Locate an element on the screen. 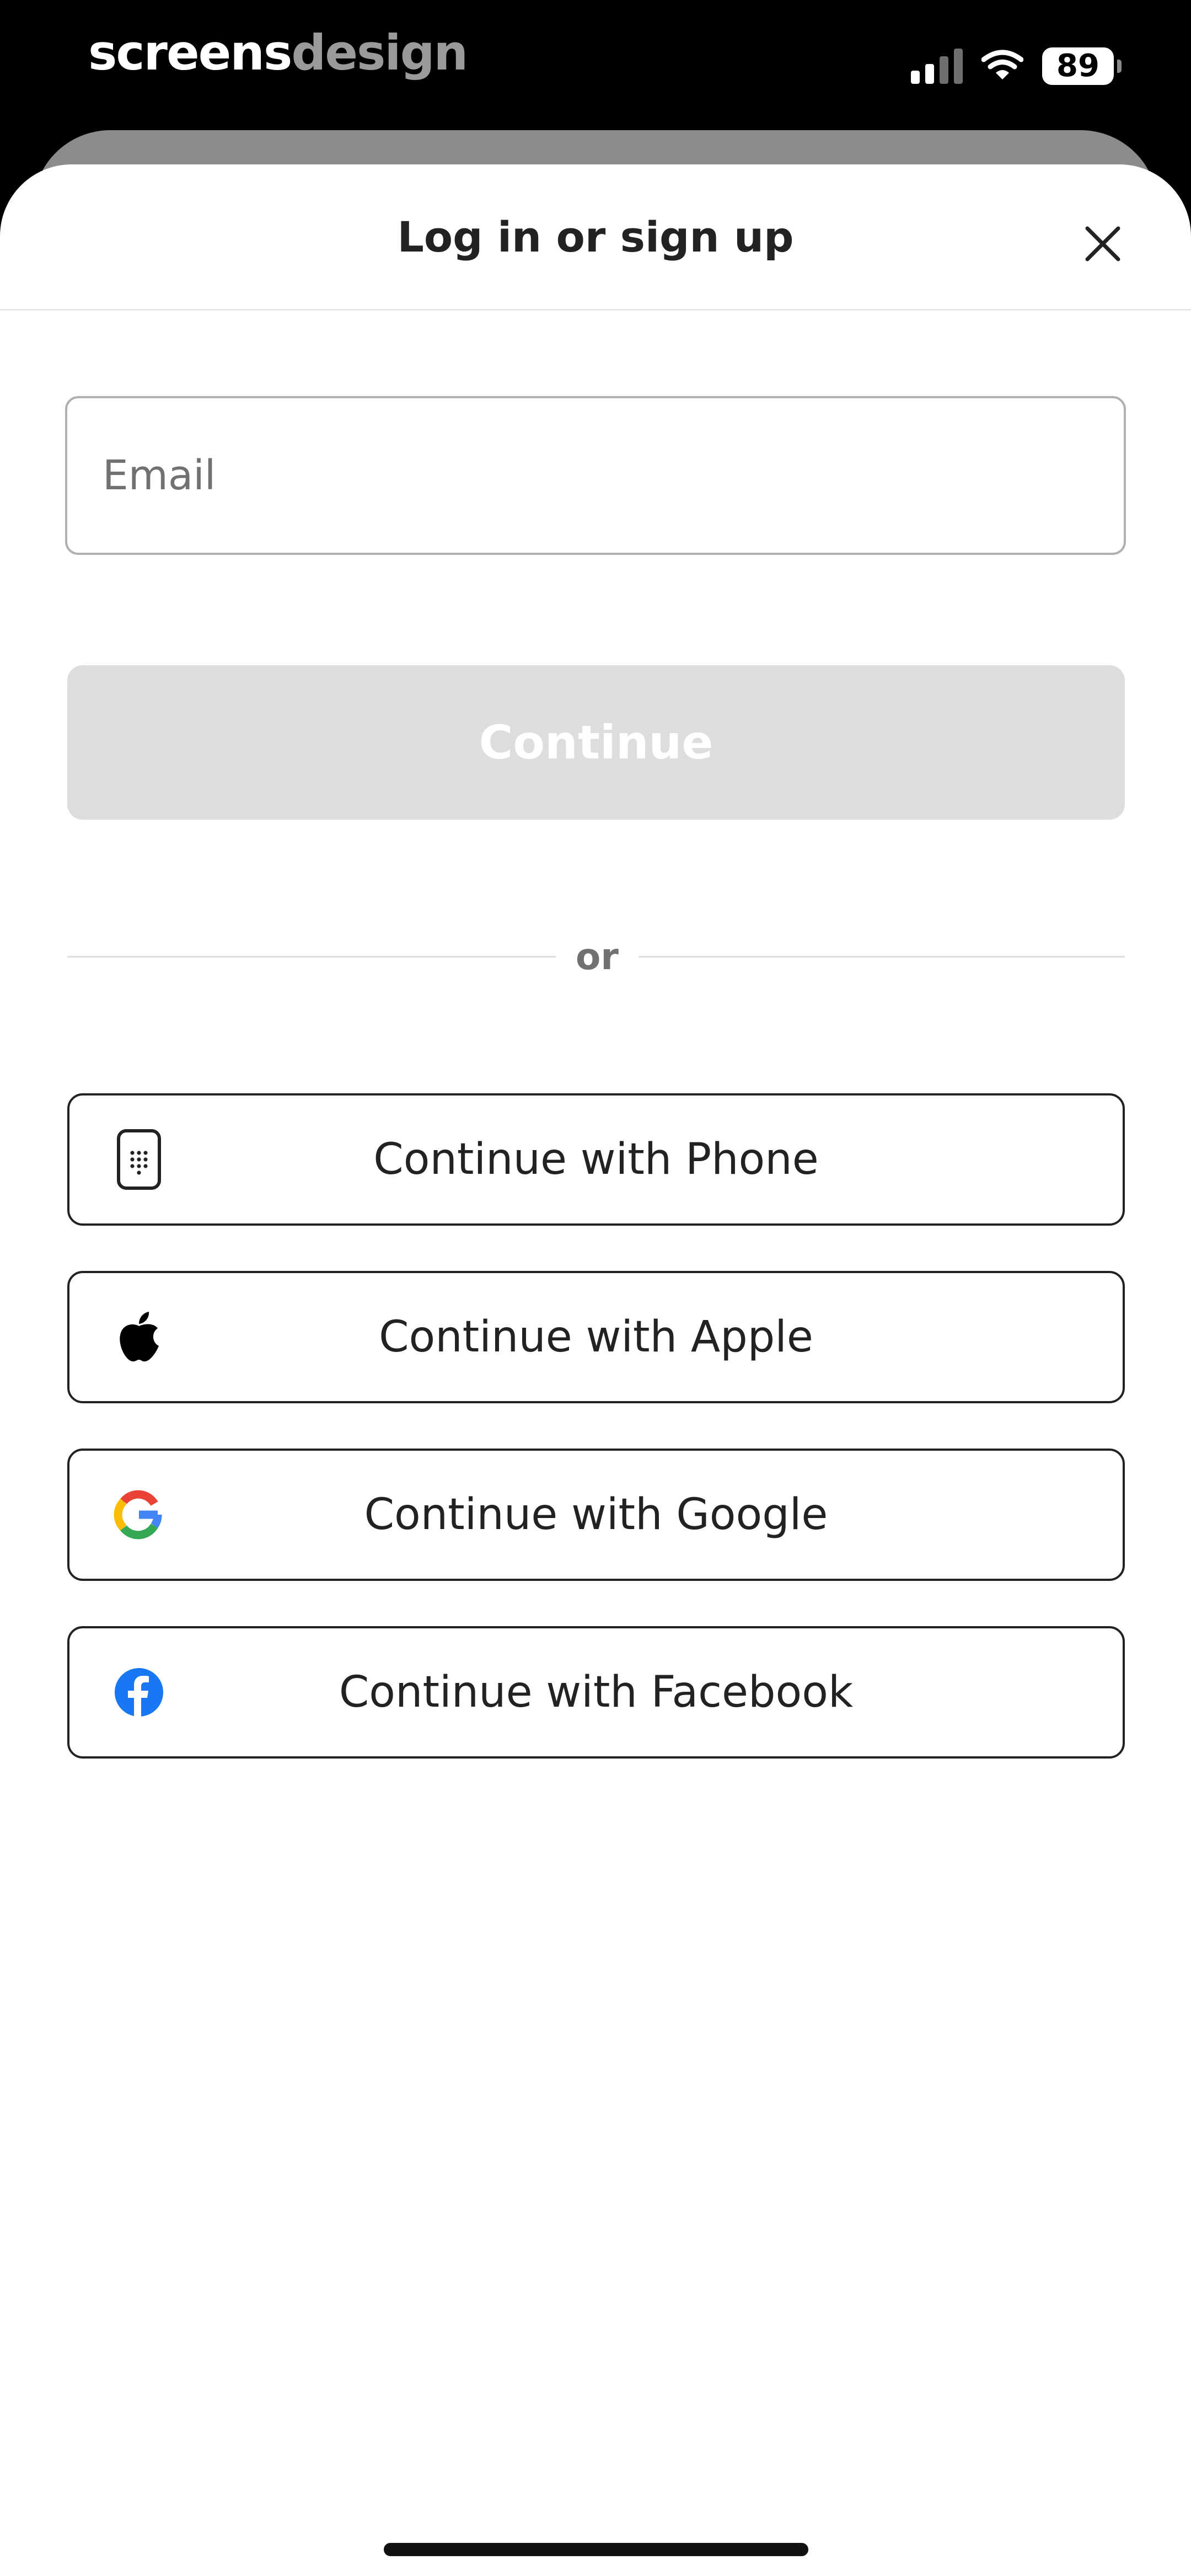 The height and width of the screenshot is (2576, 1191). continue-with-google-button: Continue with Google is located at coordinates (596, 1515).